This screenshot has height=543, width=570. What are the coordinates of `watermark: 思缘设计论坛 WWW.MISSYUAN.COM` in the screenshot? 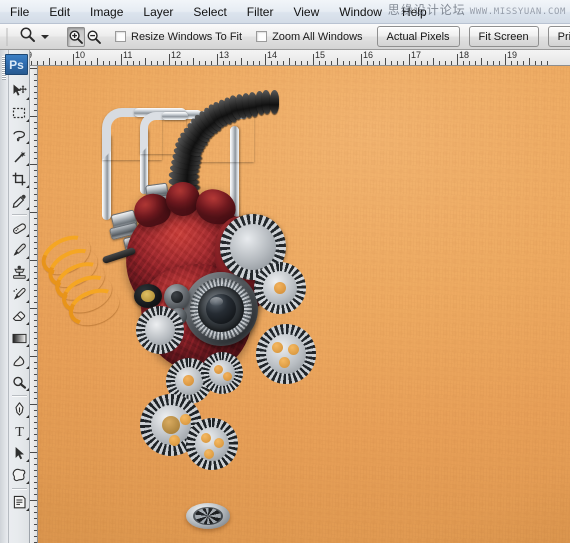 It's located at (477, 9).